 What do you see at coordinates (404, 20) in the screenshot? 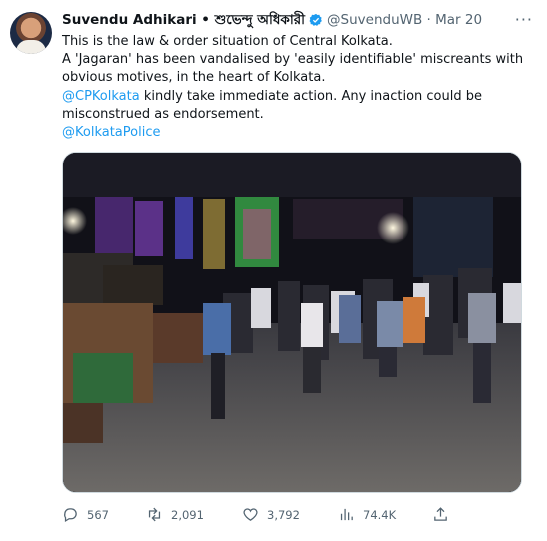
I see `handle-and-time: @SuvenduWB · Mar 20` at bounding box center [404, 20].